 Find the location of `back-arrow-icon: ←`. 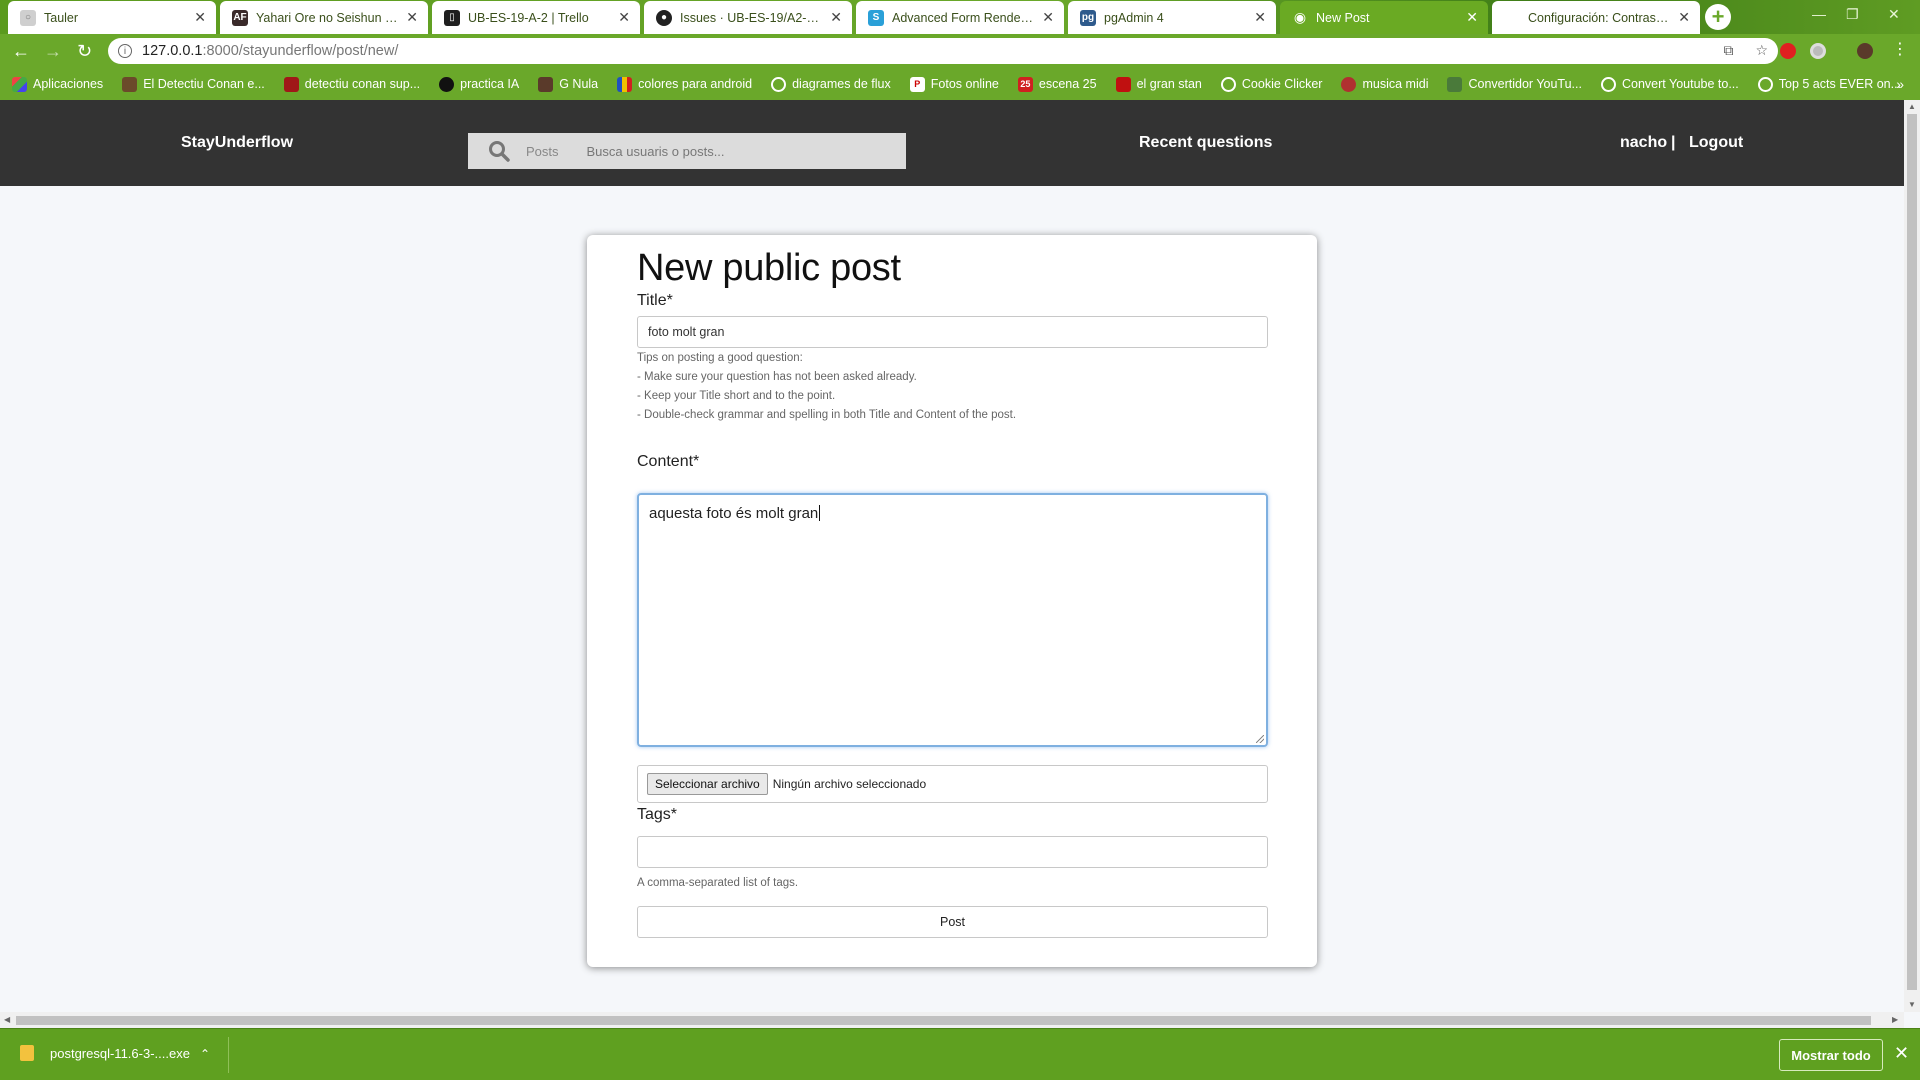

back-arrow-icon: ← is located at coordinates (21, 51).